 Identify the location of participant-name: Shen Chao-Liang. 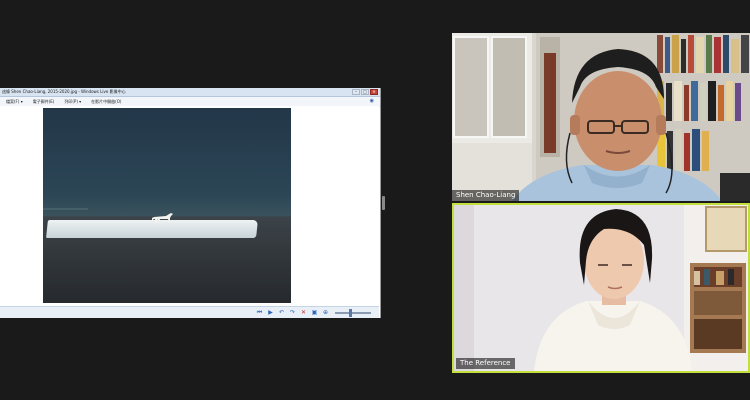
(486, 195).